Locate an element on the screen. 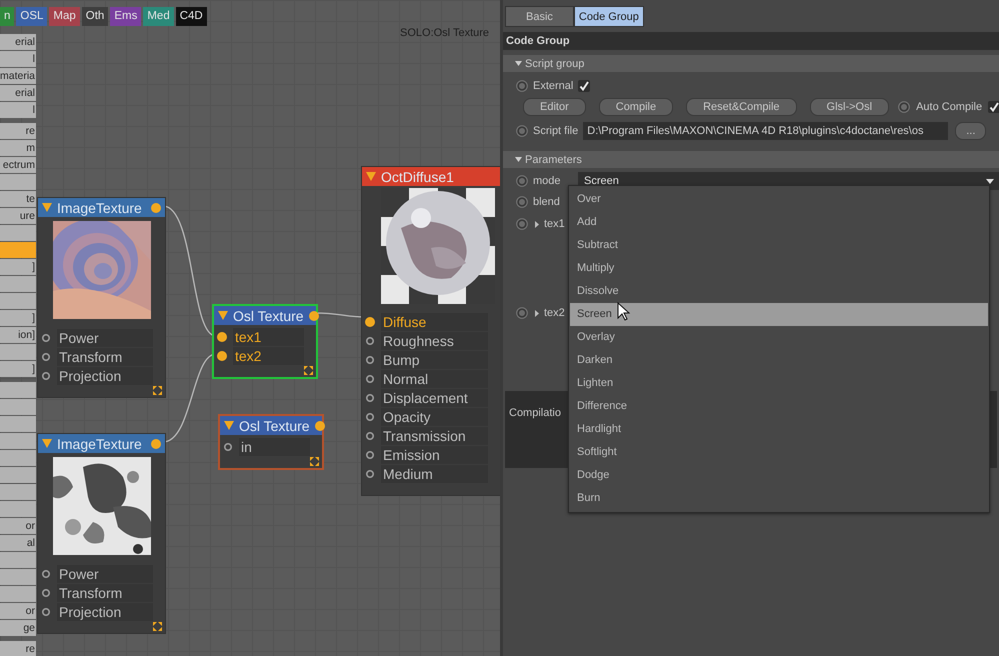 Image resolution: width=999 pixels, height=656 pixels. menu-option: Softlight is located at coordinates (779, 452).